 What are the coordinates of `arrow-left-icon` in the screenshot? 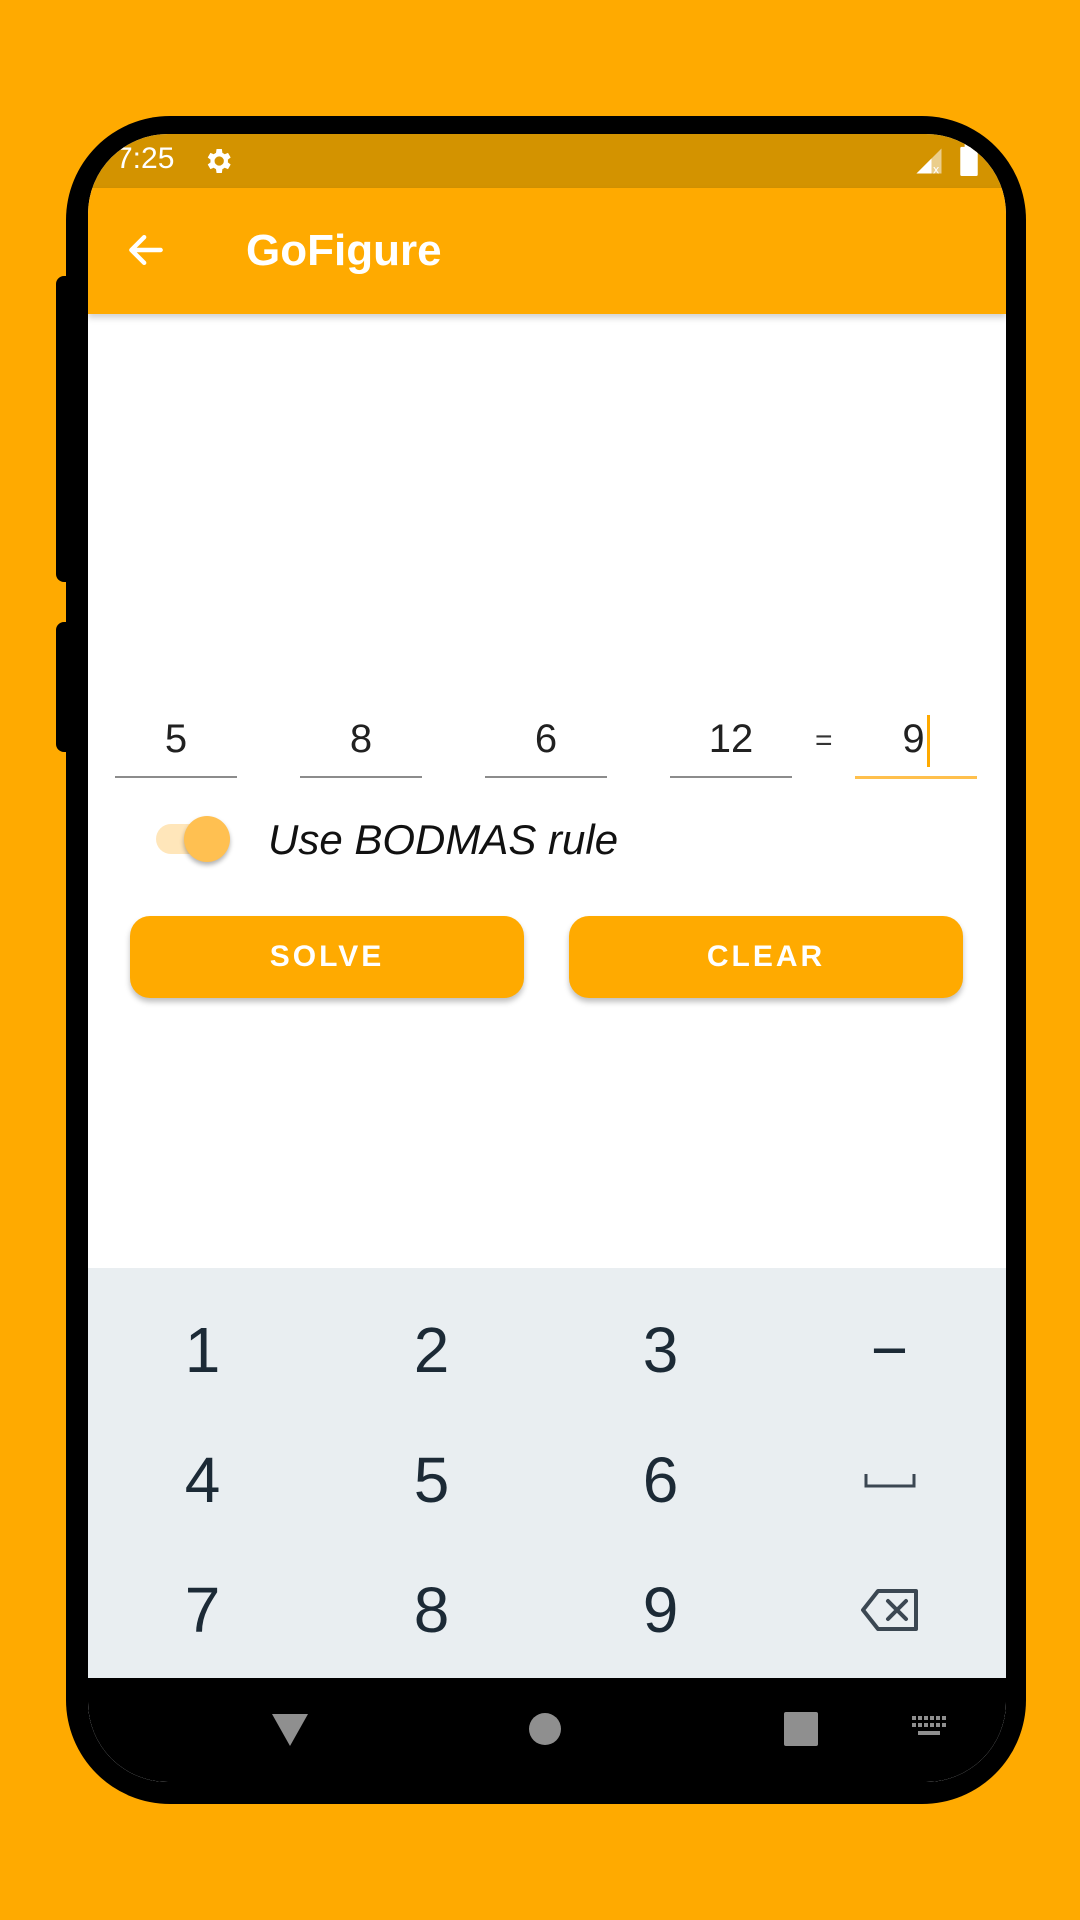 It's located at (146, 250).